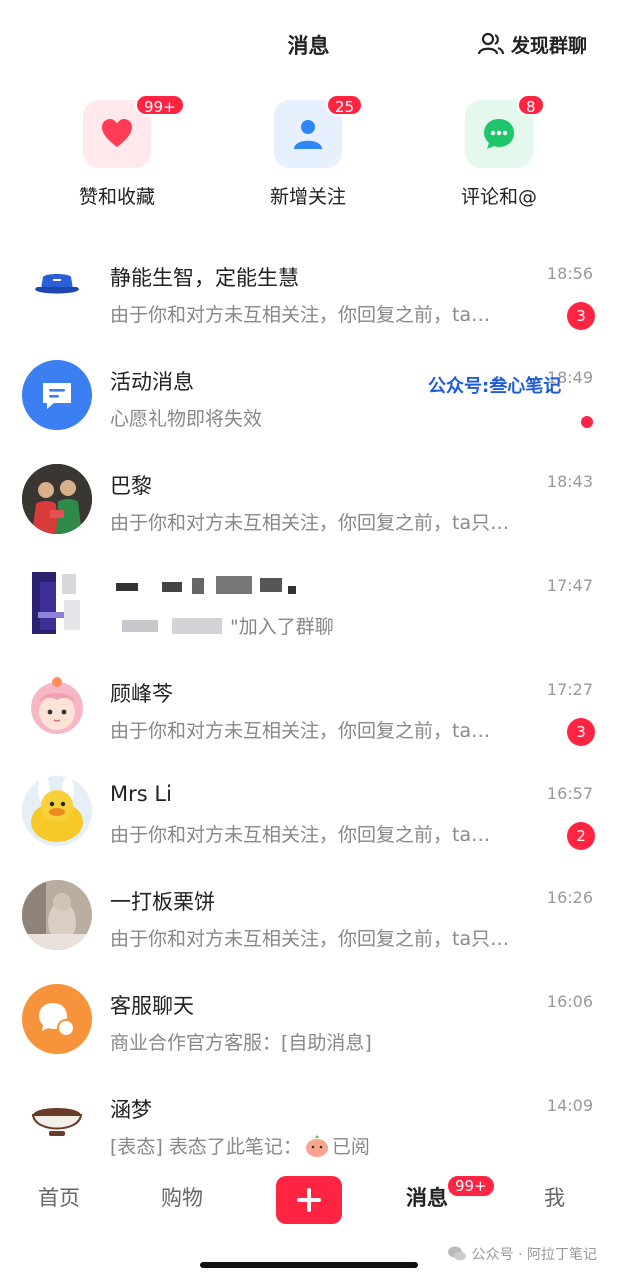 This screenshot has width=617, height=1280. Describe the element at coordinates (569, 481) in the screenshot. I see `conversation-time: 18:43` at that location.